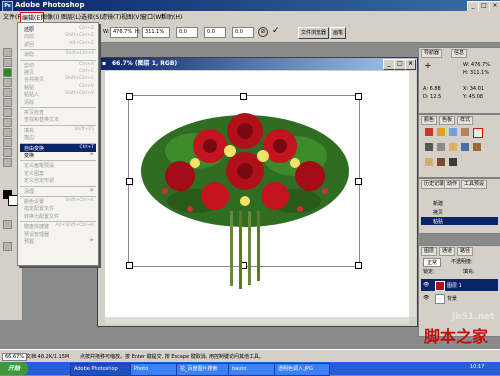 This screenshot has width=500, height=376. Describe the element at coordinates (171, 16) in the screenshot. I see `menu-help: 帮助(H)` at that location.